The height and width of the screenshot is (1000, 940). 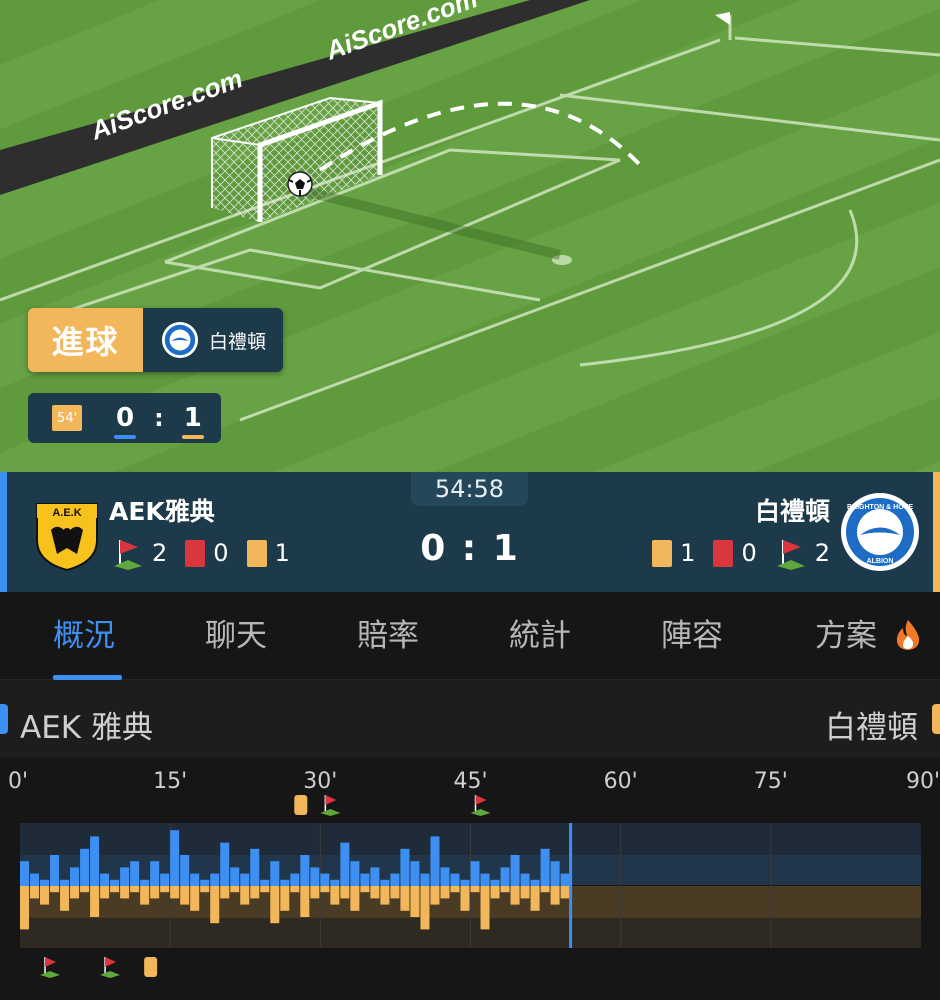 What do you see at coordinates (85, 340) in the screenshot?
I see `event-type-label: 進球` at bounding box center [85, 340].